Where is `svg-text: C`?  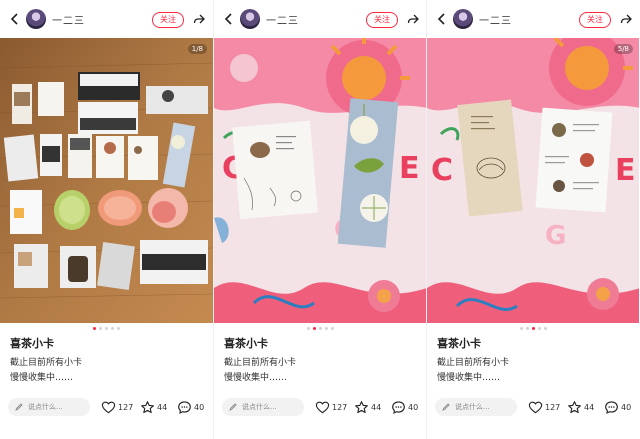
svg-text: C is located at coordinates (442, 170).